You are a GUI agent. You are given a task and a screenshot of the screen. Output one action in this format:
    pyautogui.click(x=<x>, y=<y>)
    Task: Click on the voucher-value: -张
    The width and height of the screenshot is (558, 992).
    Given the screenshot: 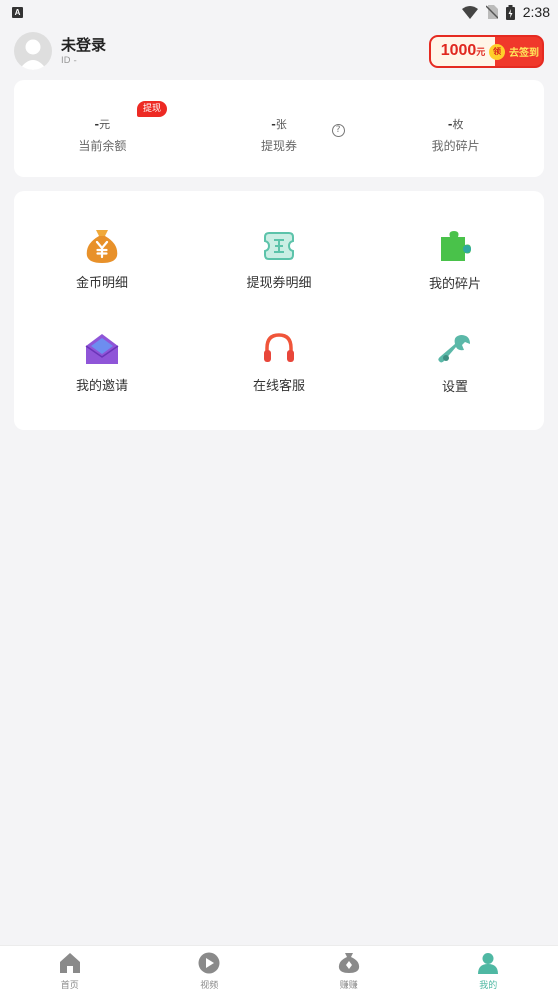 What is the action you would take?
    pyautogui.click(x=279, y=124)
    